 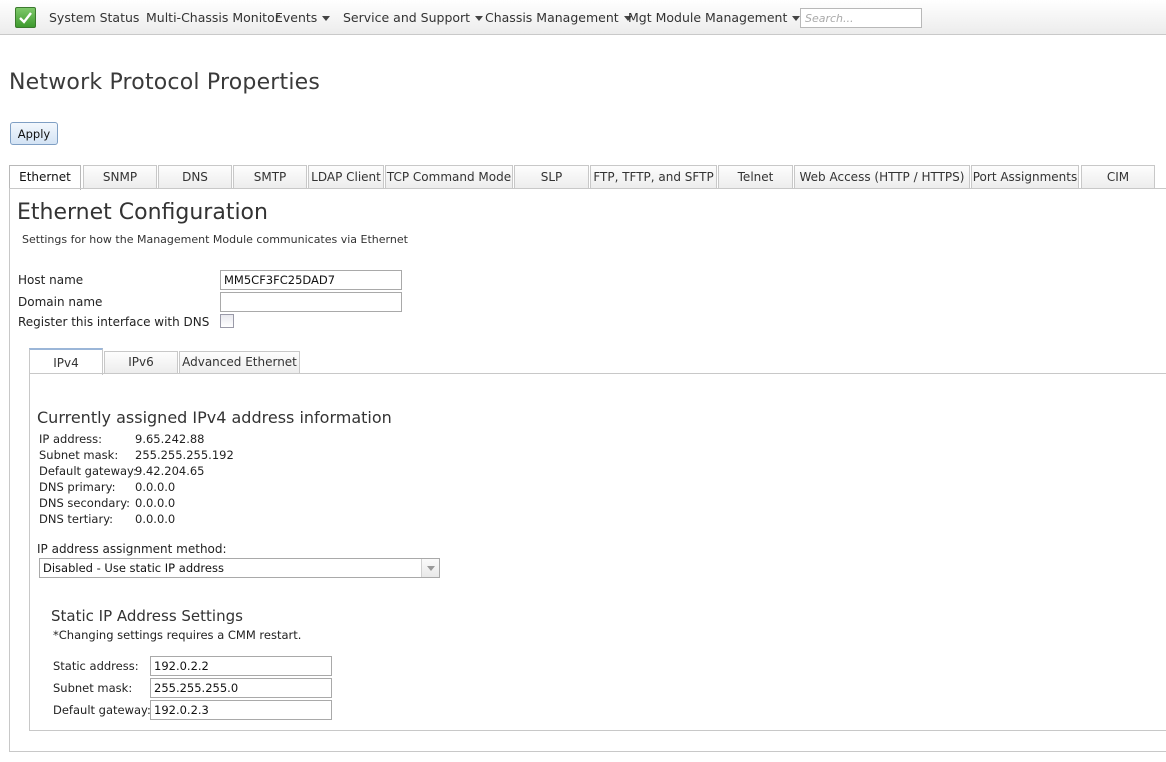 What do you see at coordinates (155, 503) in the screenshot?
I see `dns-secondary-value: 0.0.0.0` at bounding box center [155, 503].